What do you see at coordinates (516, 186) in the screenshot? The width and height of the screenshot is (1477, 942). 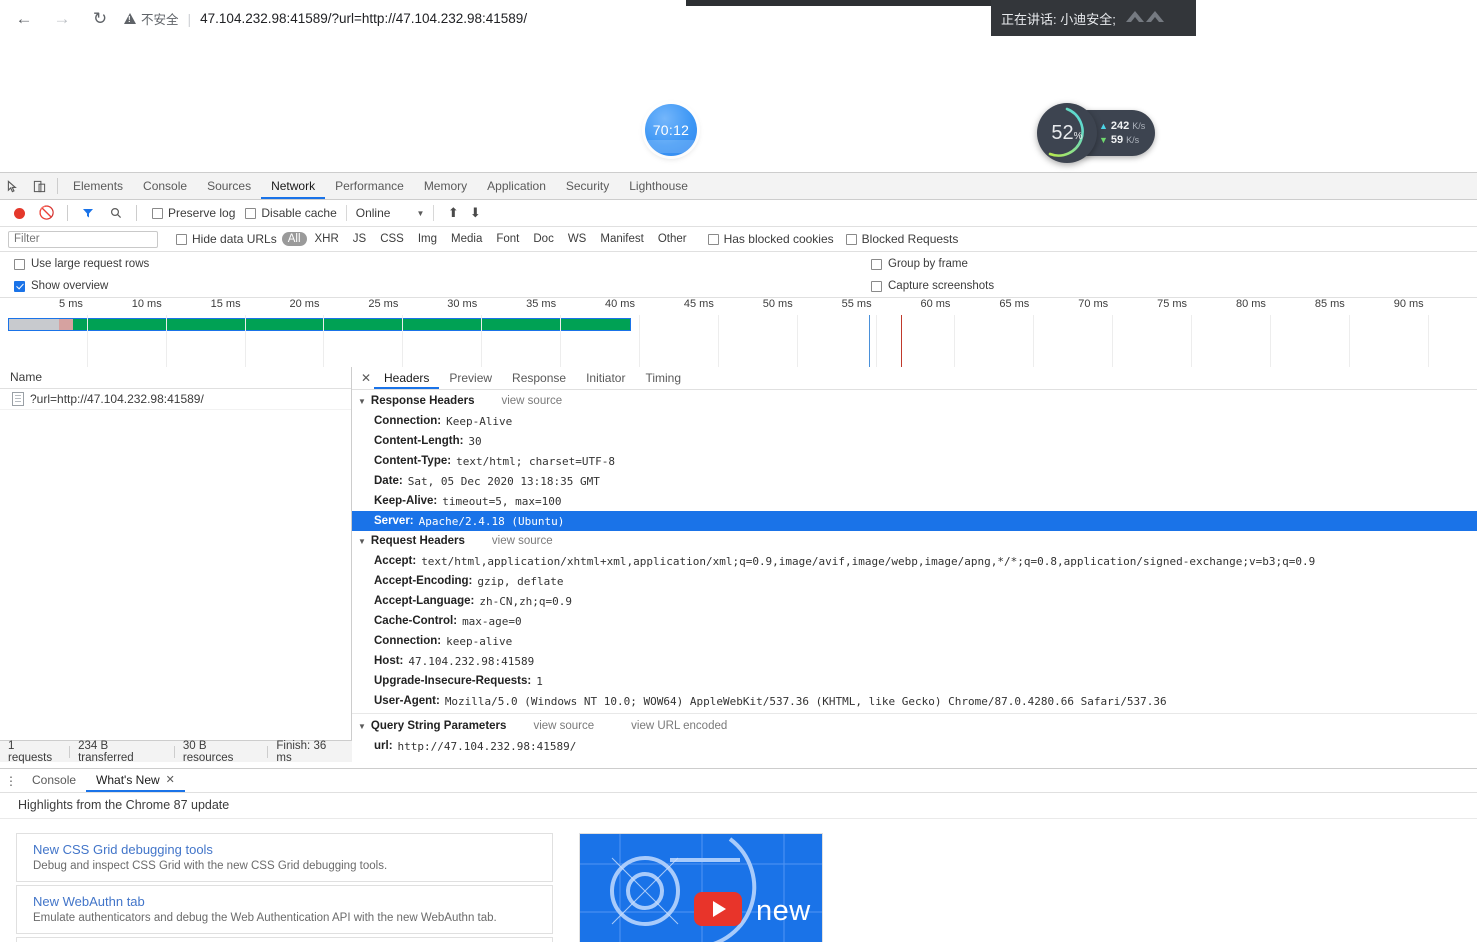 I see `tab-application: Application` at bounding box center [516, 186].